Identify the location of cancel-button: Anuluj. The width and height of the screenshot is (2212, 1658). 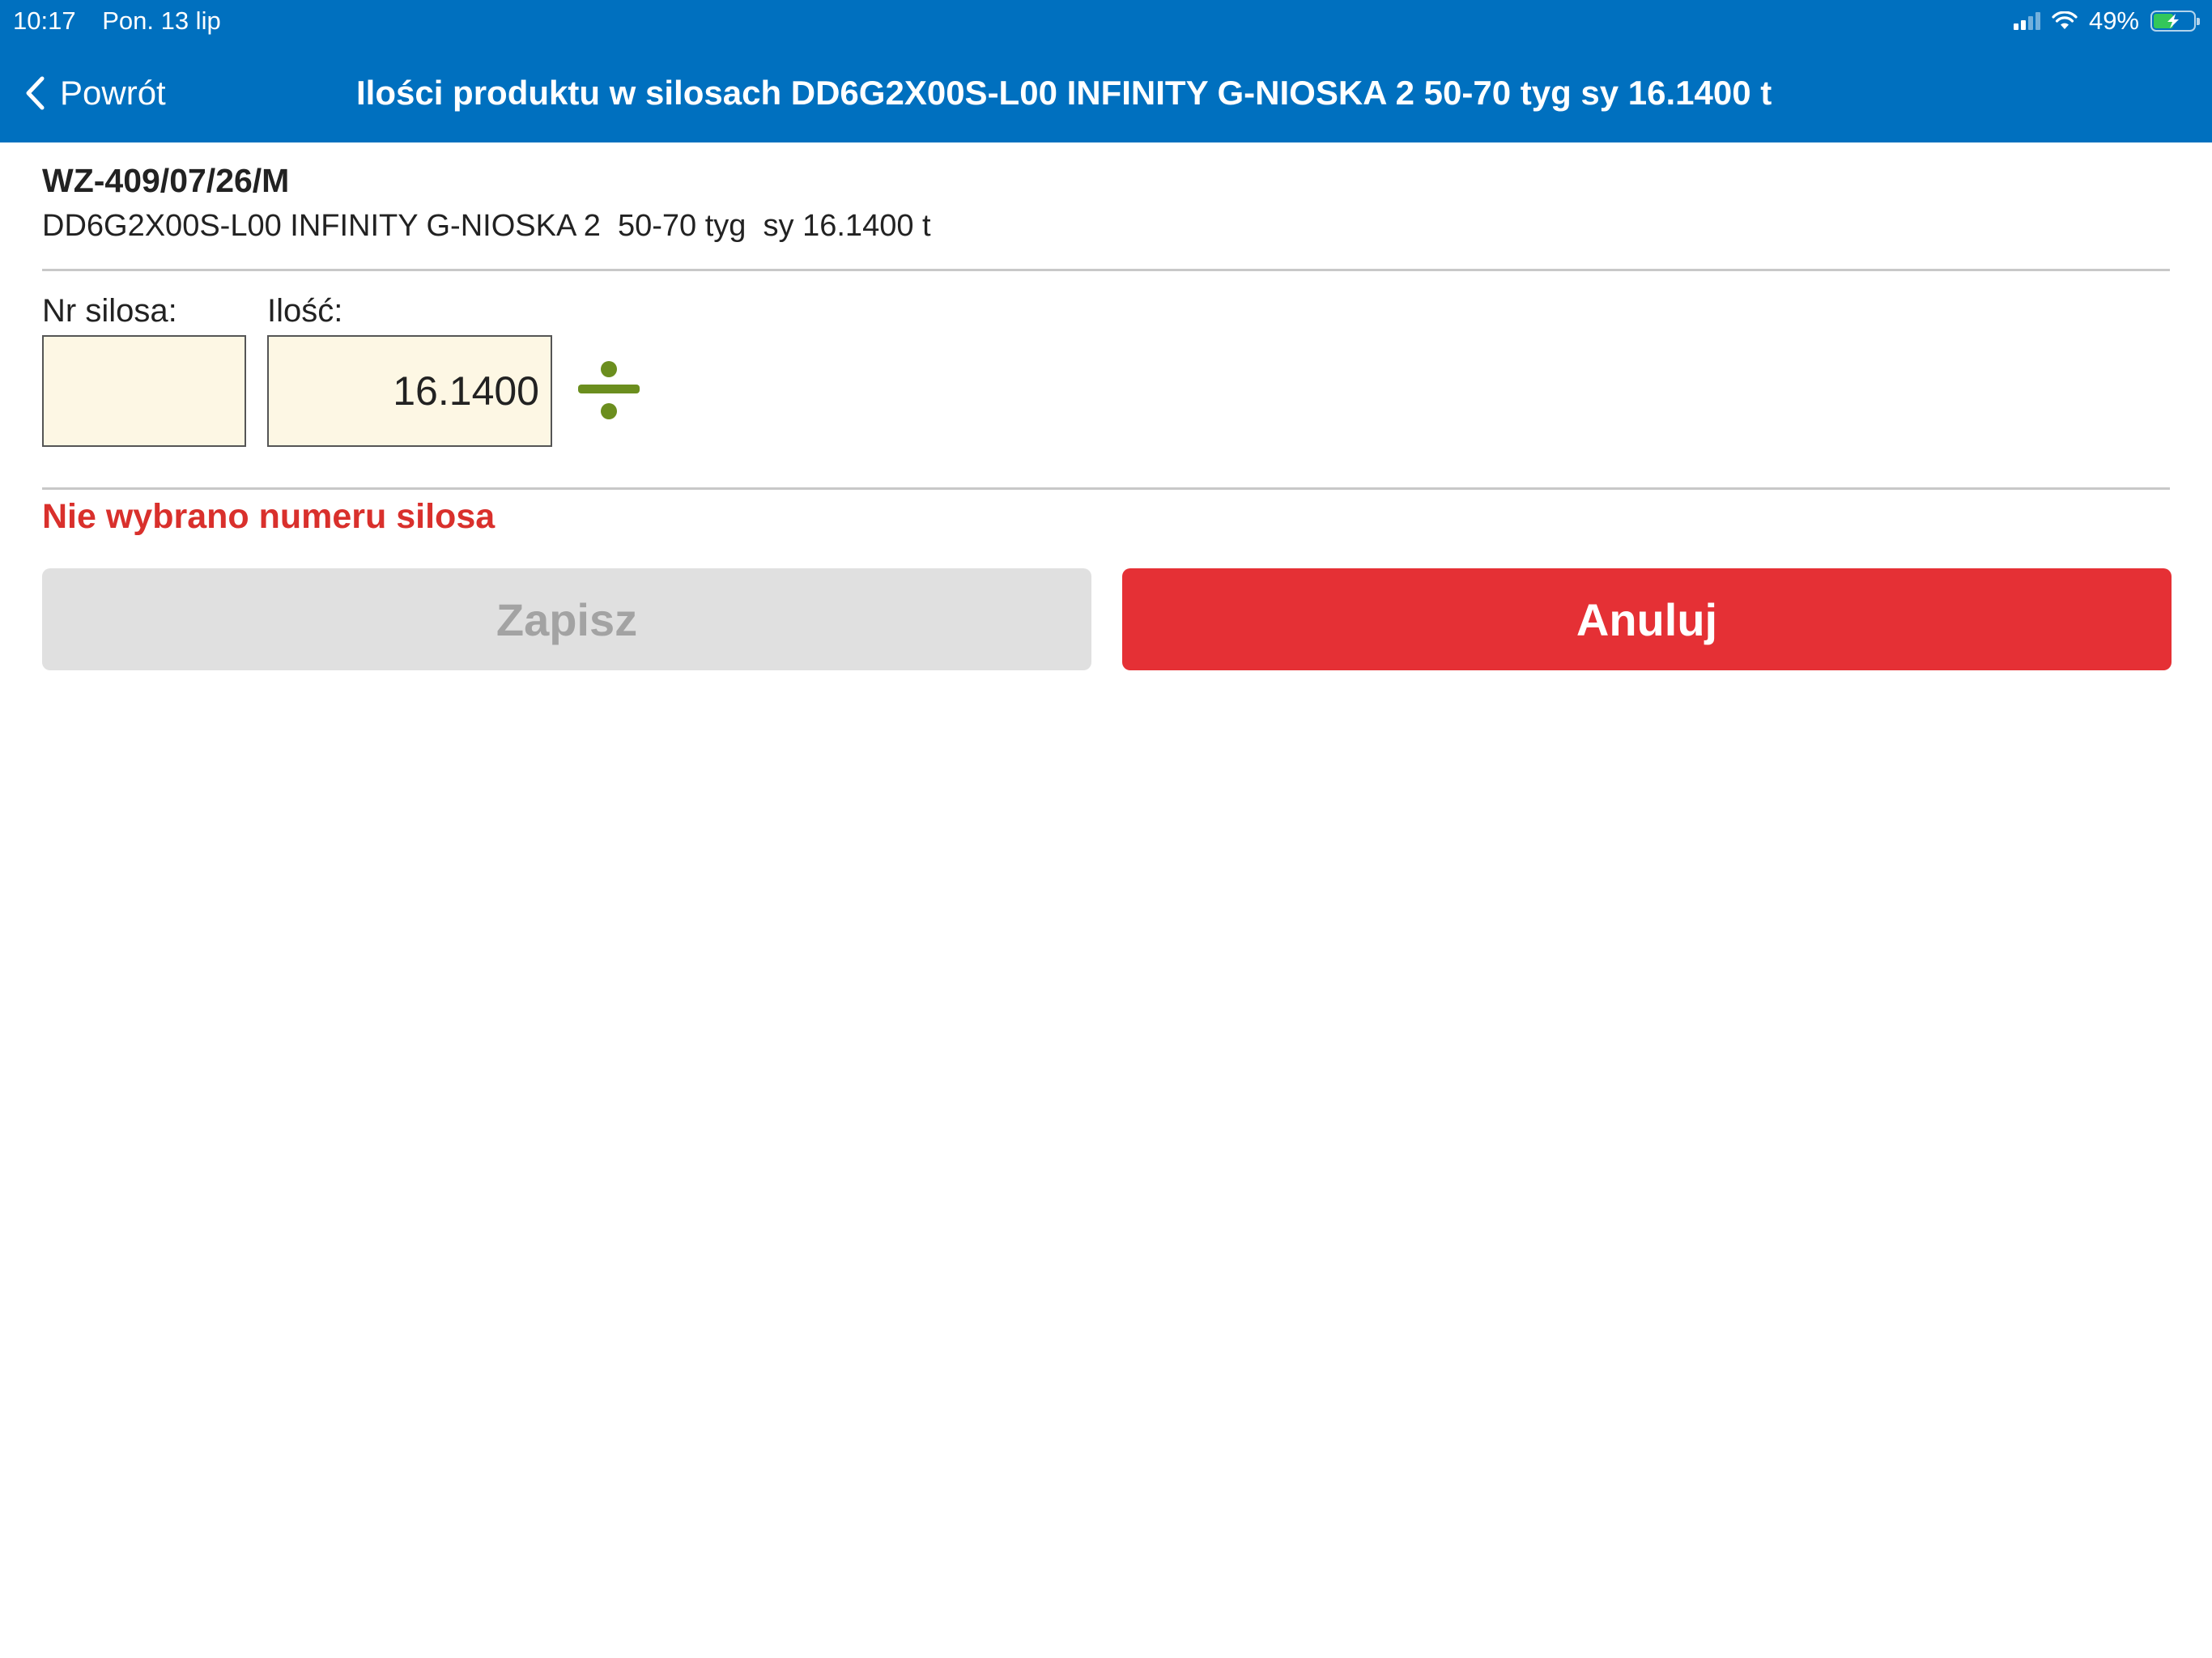
(1647, 619).